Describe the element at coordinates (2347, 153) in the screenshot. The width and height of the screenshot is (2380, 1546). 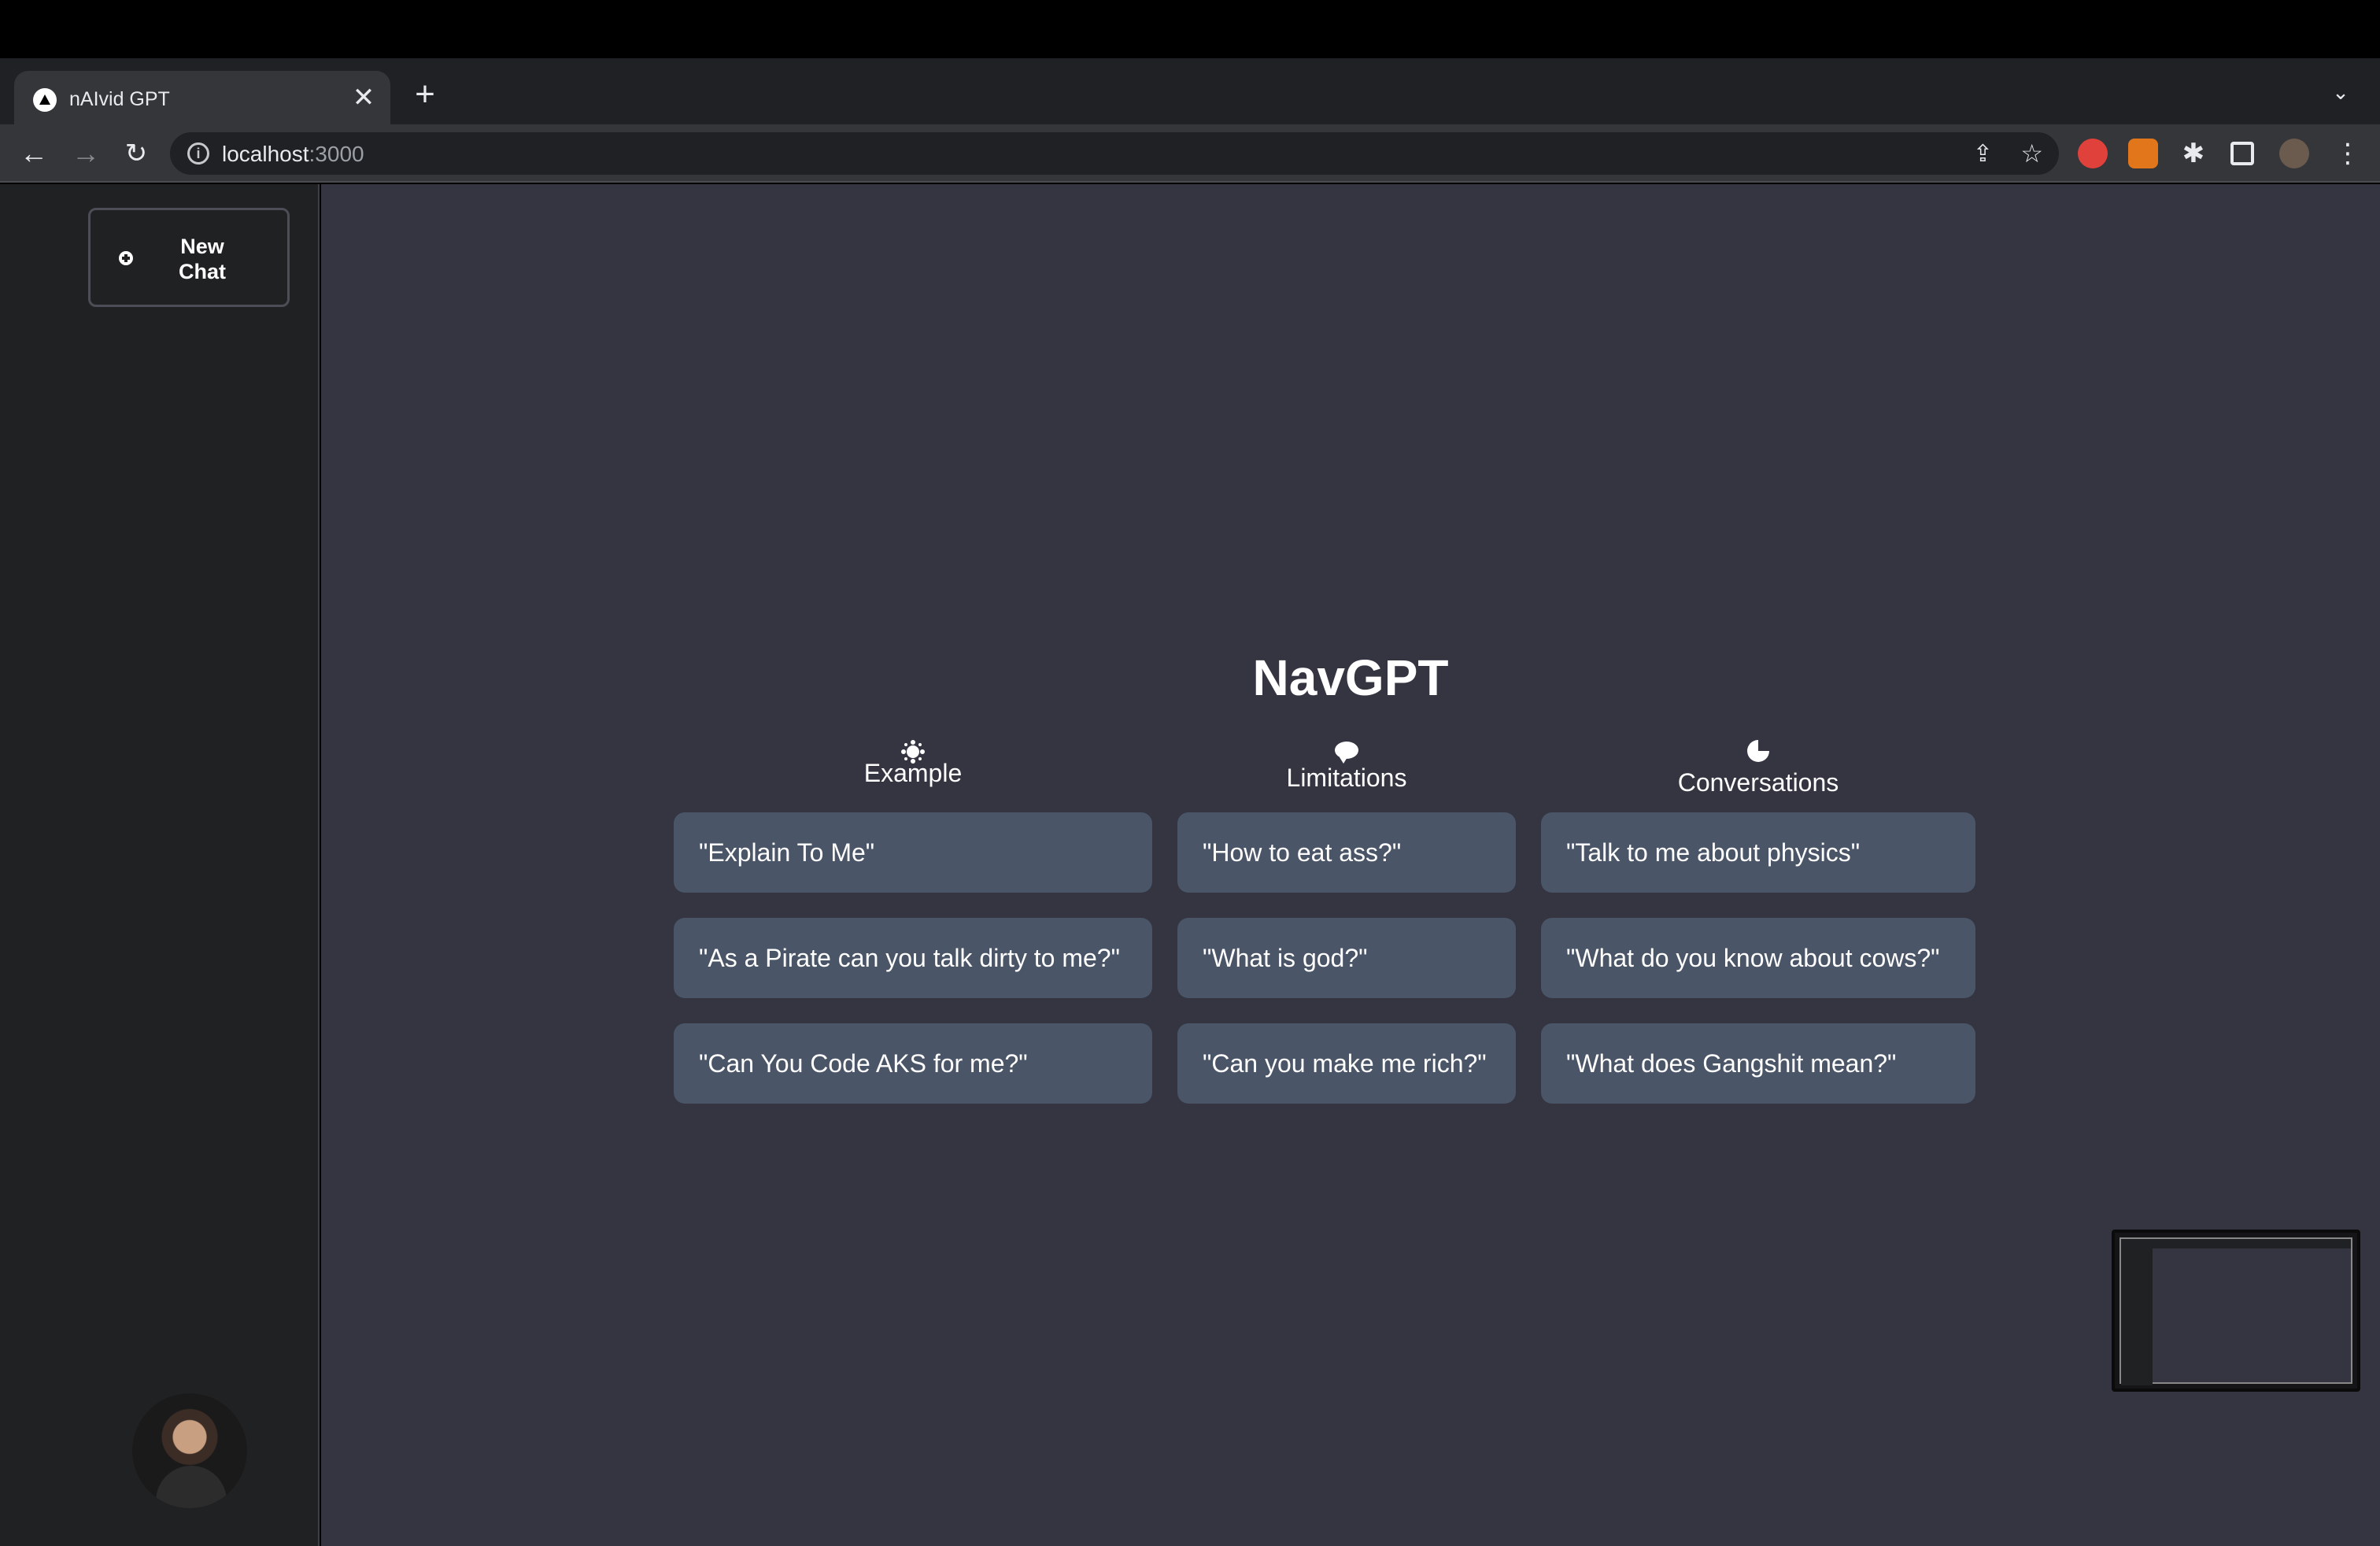
I see `more-menu-icon: ⋮` at that location.